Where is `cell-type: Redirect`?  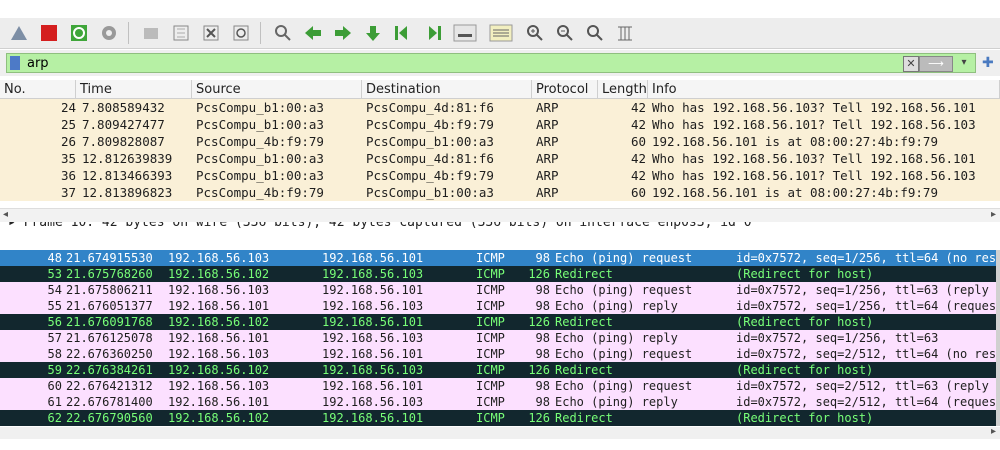 cell-type: Redirect is located at coordinates (584, 418).